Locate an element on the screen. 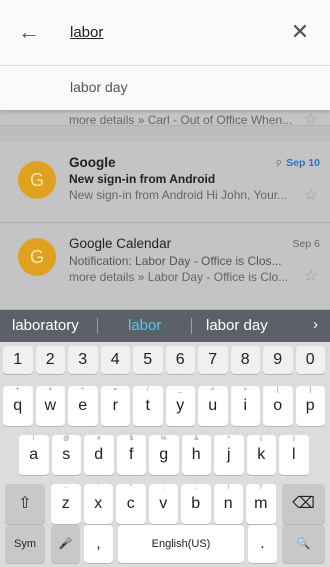  space-key: English(US) is located at coordinates (181, 544).